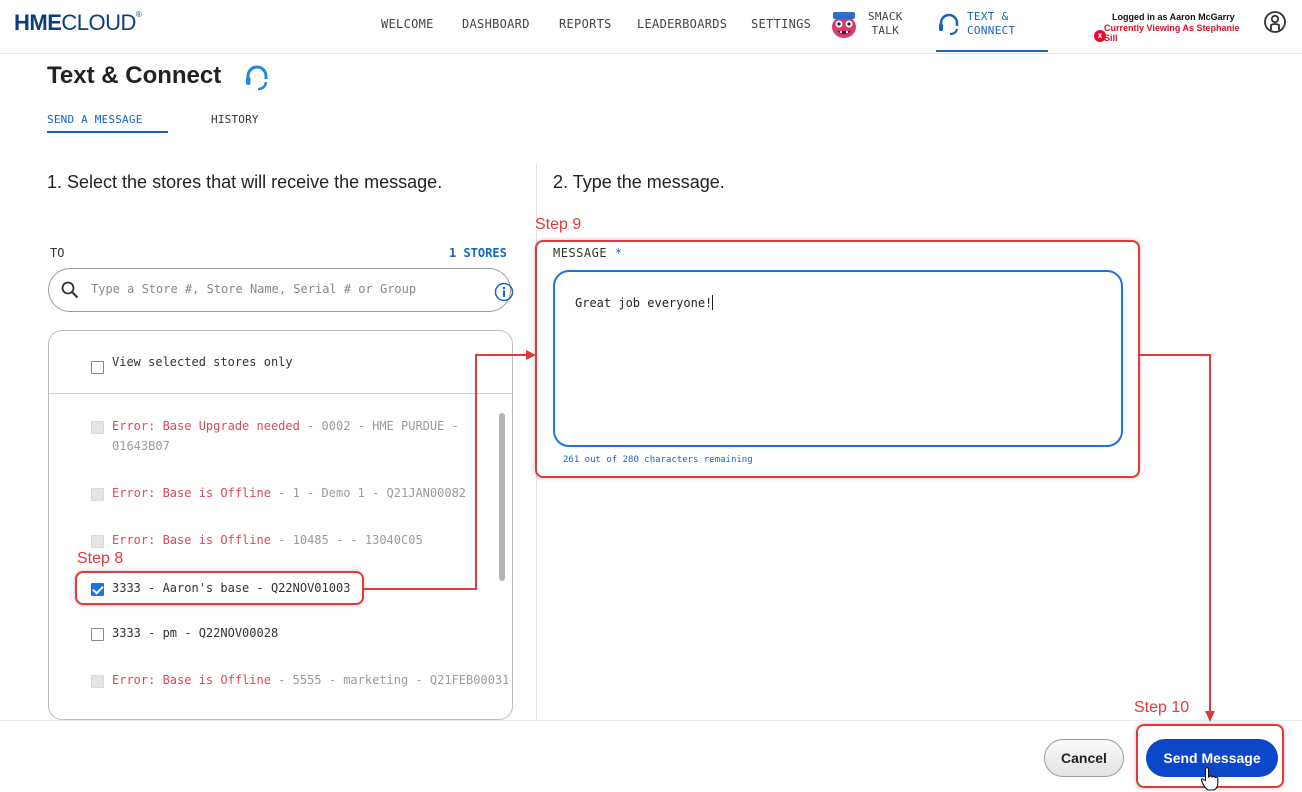 The width and height of the screenshot is (1302, 792). What do you see at coordinates (202, 362) in the screenshot?
I see `view-selected-label: View selected stores only` at bounding box center [202, 362].